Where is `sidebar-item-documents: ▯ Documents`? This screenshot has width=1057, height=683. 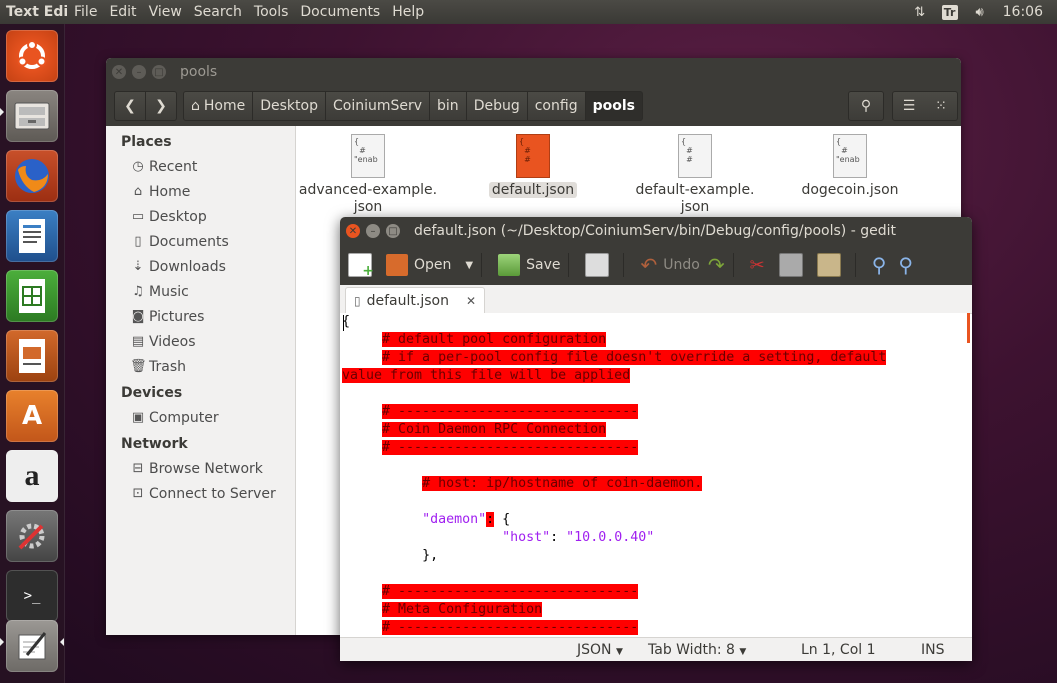
sidebar-item-documents: ▯ Documents is located at coordinates (200, 241).